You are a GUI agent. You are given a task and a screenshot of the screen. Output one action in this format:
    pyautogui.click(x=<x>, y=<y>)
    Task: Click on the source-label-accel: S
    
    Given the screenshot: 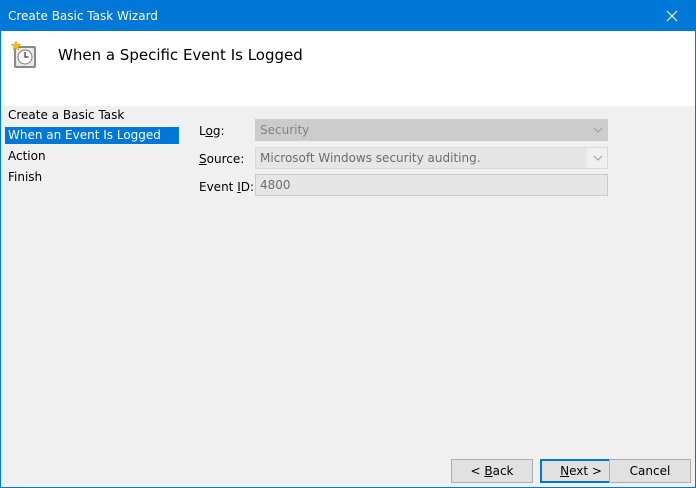 What is the action you would take?
    pyautogui.click(x=203, y=159)
    